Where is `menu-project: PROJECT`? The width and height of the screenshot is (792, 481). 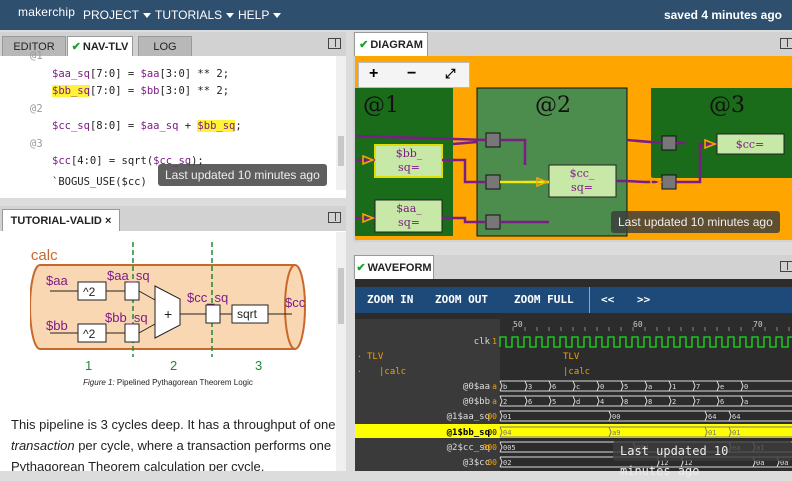 menu-project: PROJECT is located at coordinates (117, 15).